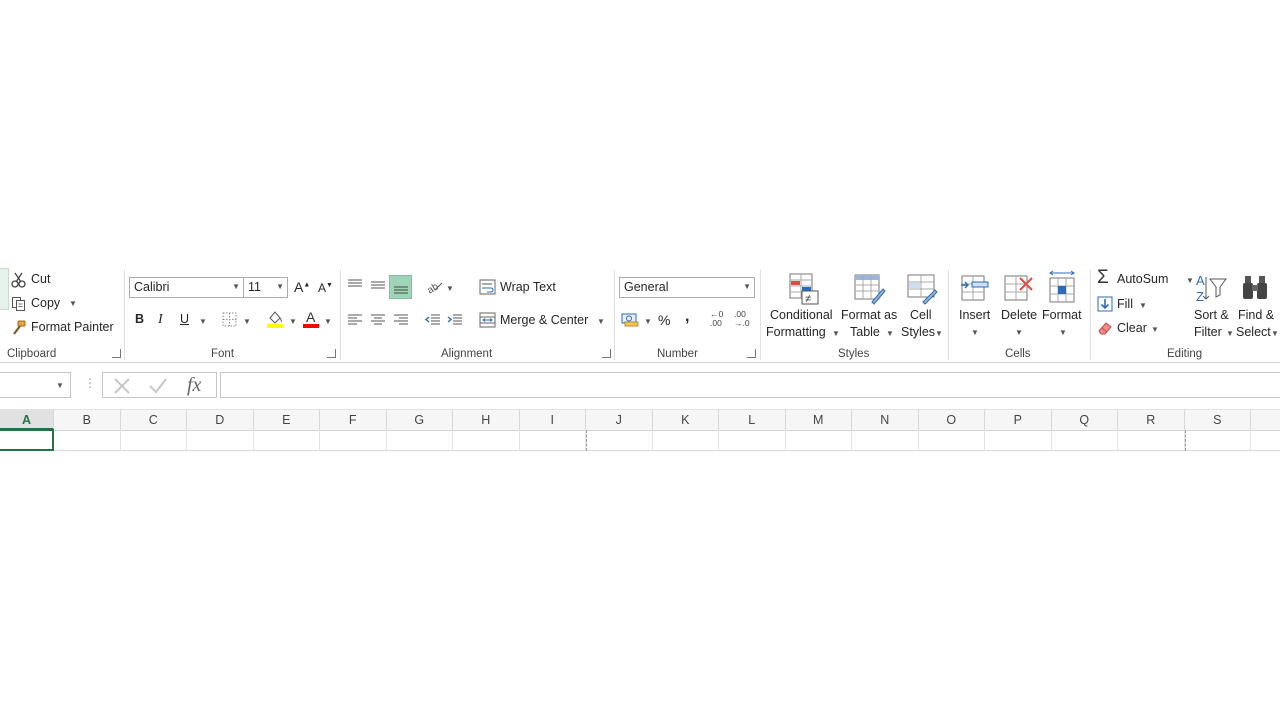 Image resolution: width=1280 pixels, height=720 pixels. I want to click on cut-button: Cut, so click(51, 280).